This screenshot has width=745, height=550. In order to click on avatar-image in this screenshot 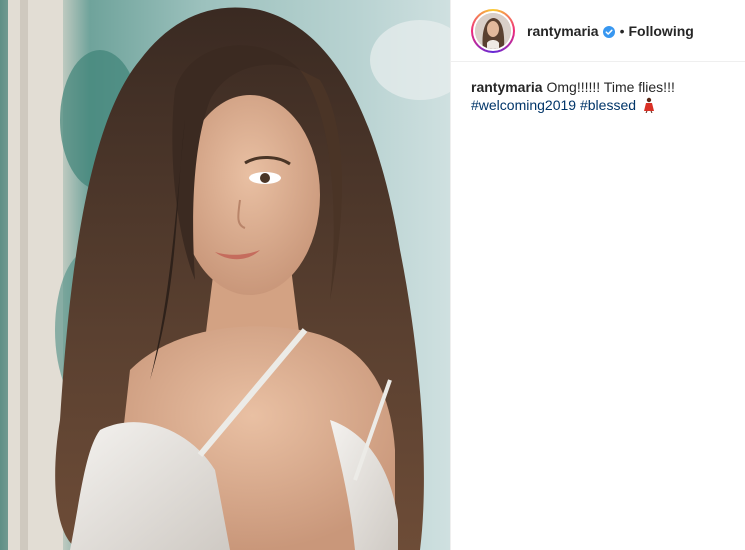, I will do `click(493, 30)`.